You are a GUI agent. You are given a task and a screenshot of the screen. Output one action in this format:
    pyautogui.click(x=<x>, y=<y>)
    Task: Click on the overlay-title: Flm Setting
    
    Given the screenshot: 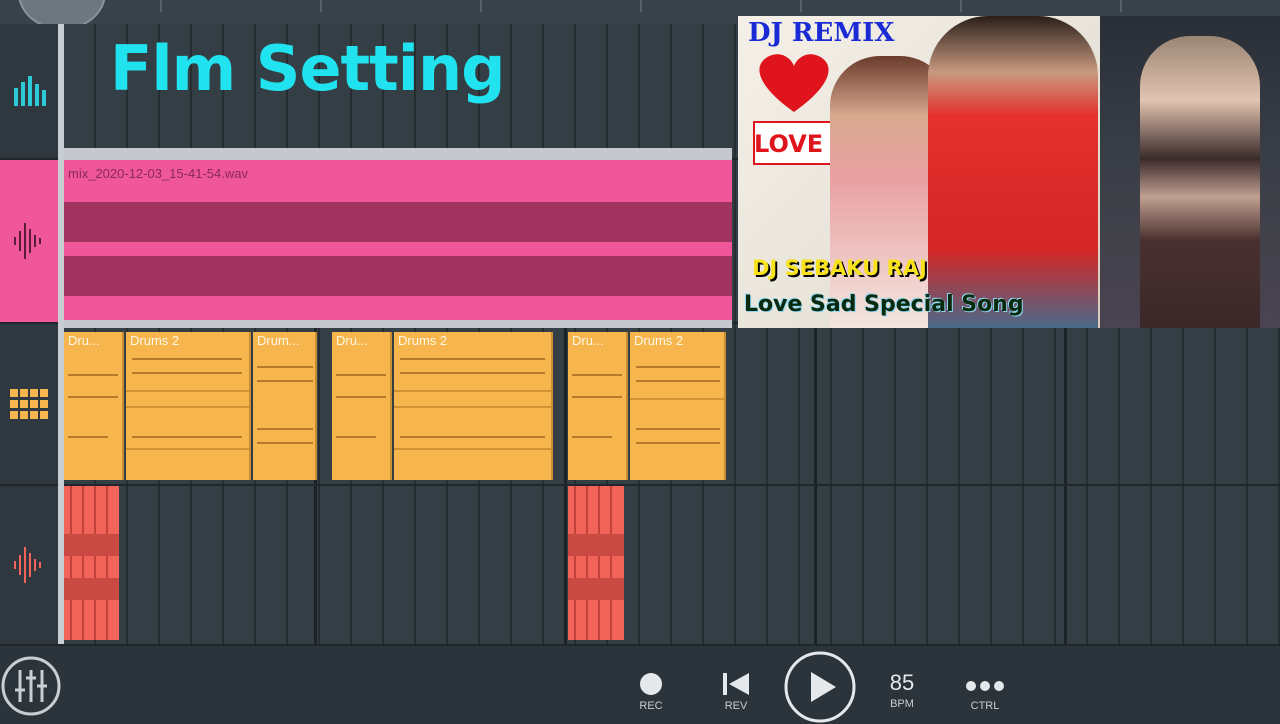 What is the action you would take?
    pyautogui.click(x=308, y=68)
    